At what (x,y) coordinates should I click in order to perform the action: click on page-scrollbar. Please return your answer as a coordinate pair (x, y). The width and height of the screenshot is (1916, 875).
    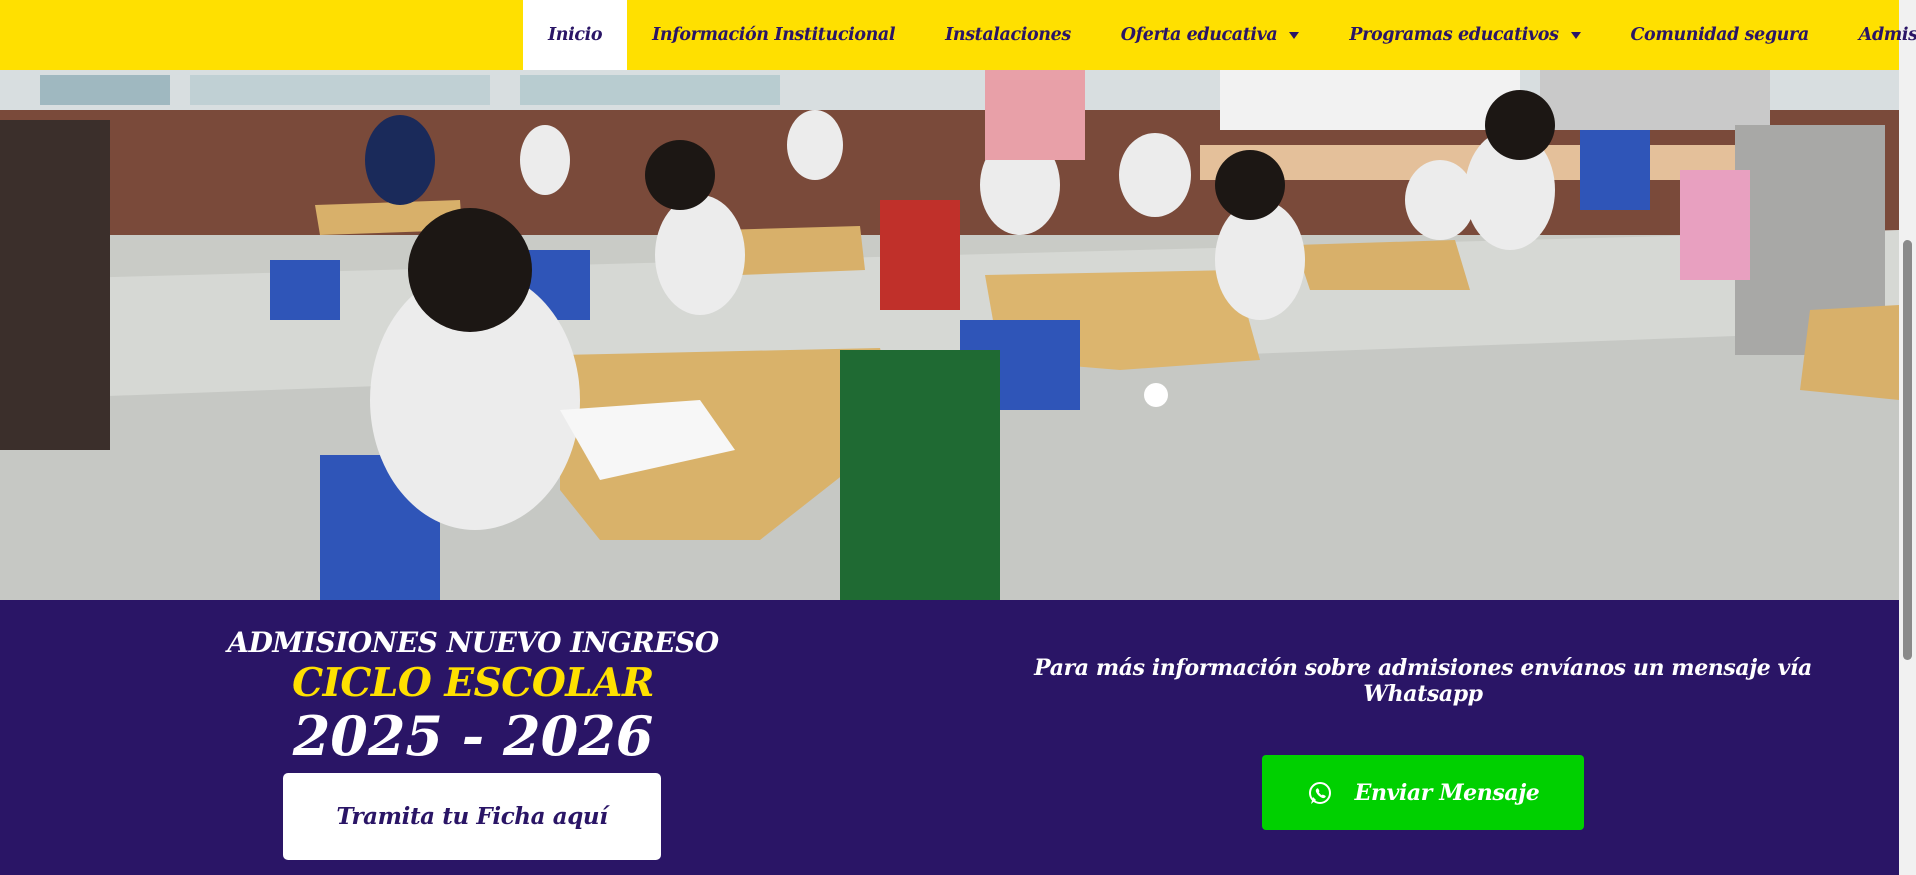
    Looking at the image, I should click on (1907, 437).